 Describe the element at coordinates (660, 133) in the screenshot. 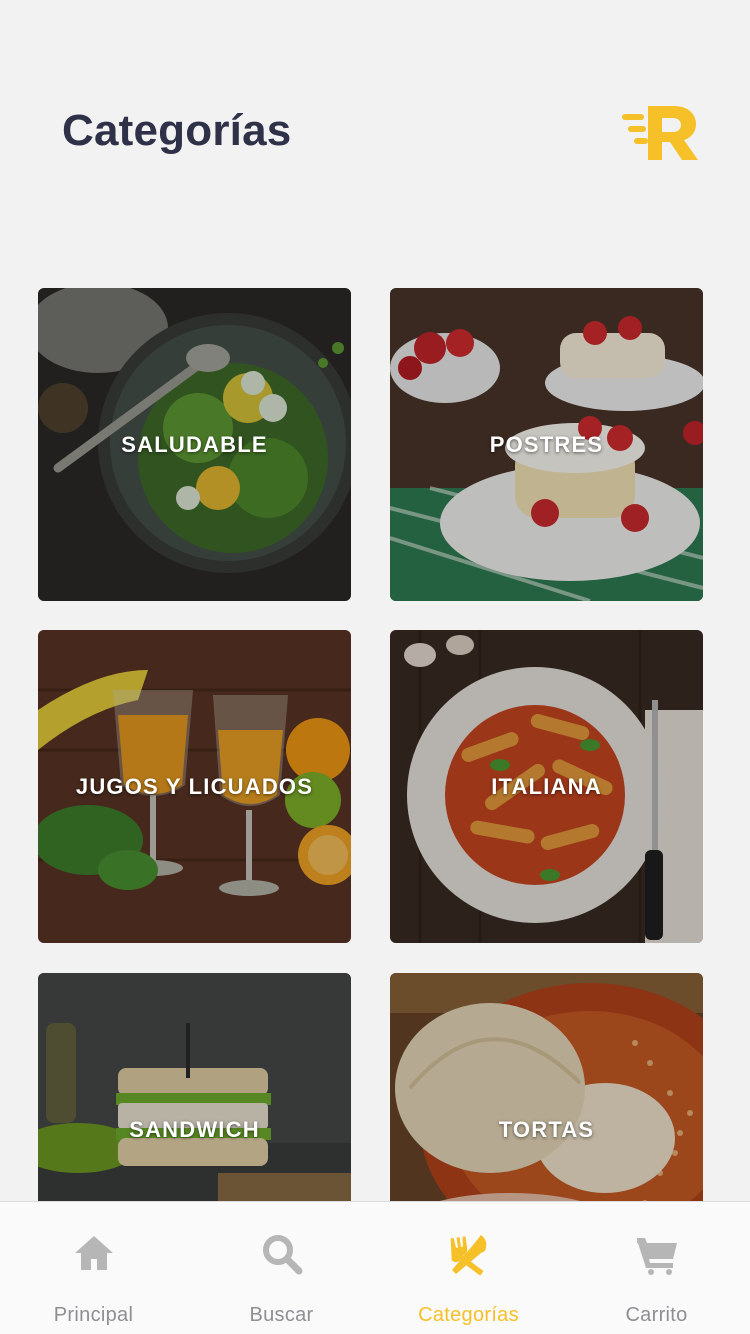

I see `brand-logo-icon` at that location.